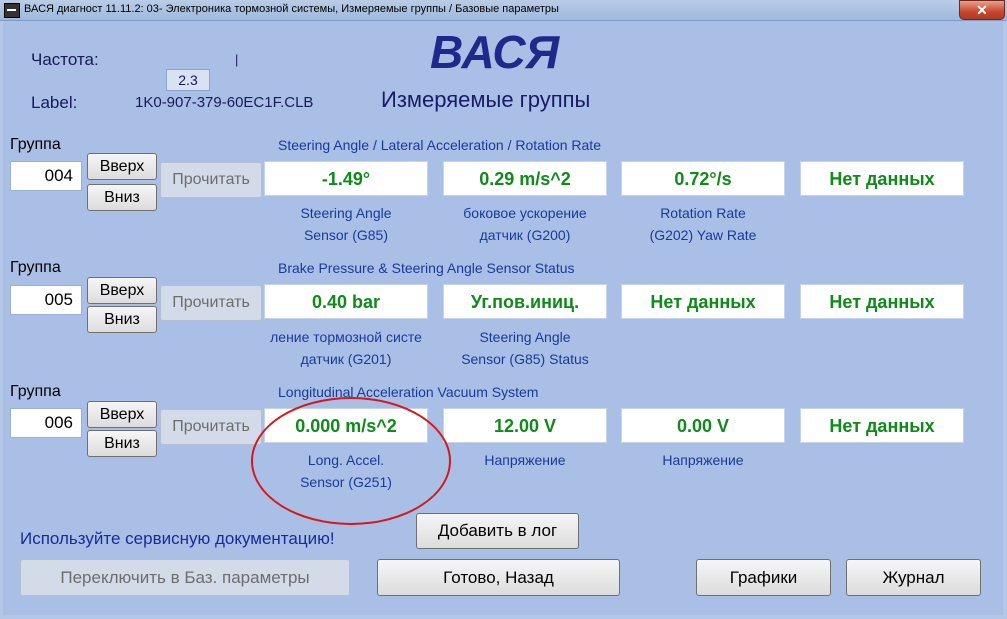  I want to click on annotation-circle, so click(351, 461).